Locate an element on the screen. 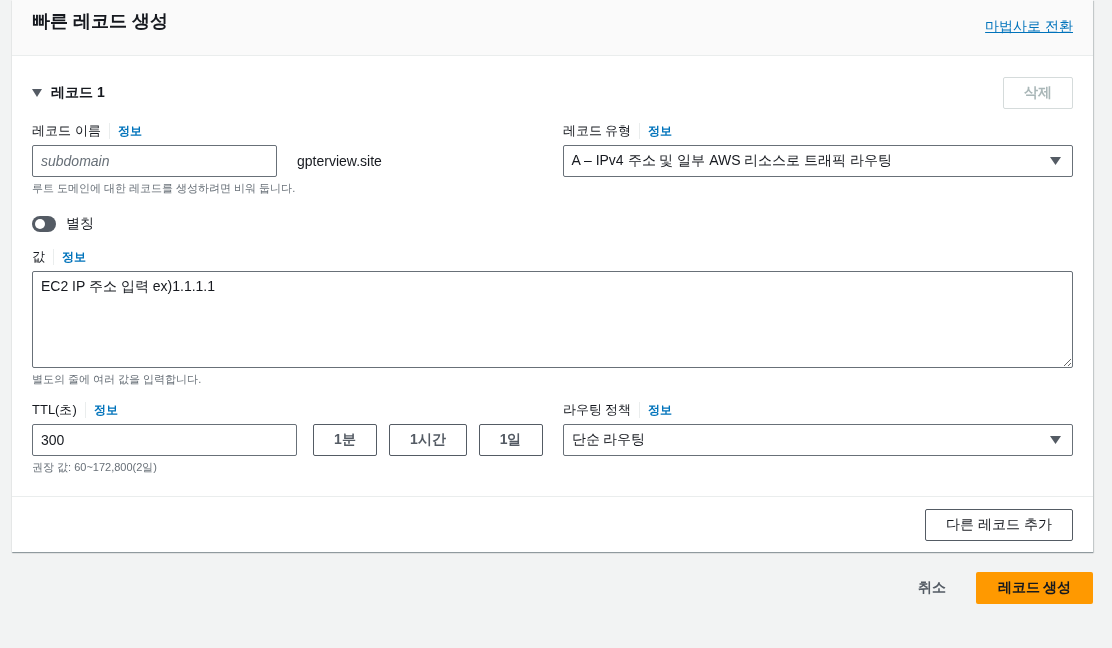 The image size is (1112, 648). value-field: EC2 IP 주소 입력 ex)1.1.1.1 is located at coordinates (552, 319).